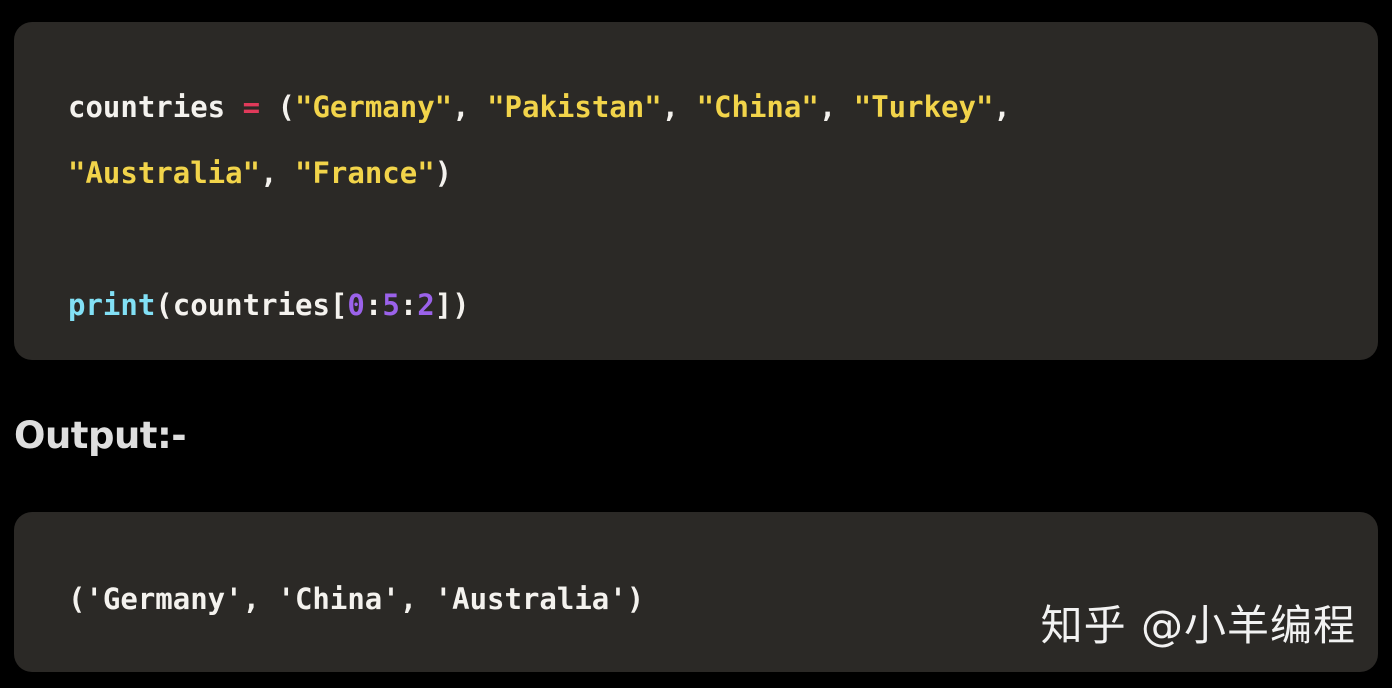 This screenshot has height=688, width=1392. I want to click on code-line-3: print(countries[0:5:2]), so click(723, 305).